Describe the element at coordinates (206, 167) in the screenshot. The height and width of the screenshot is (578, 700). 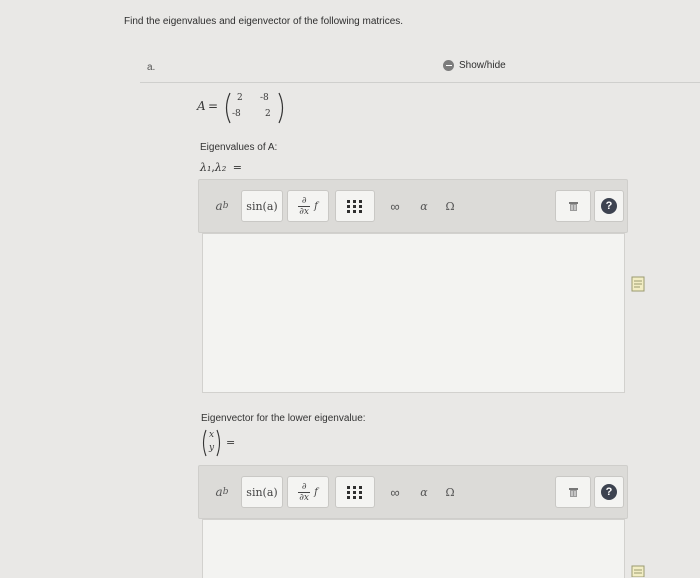
I see `lambda1-symbol: λ₁` at that location.